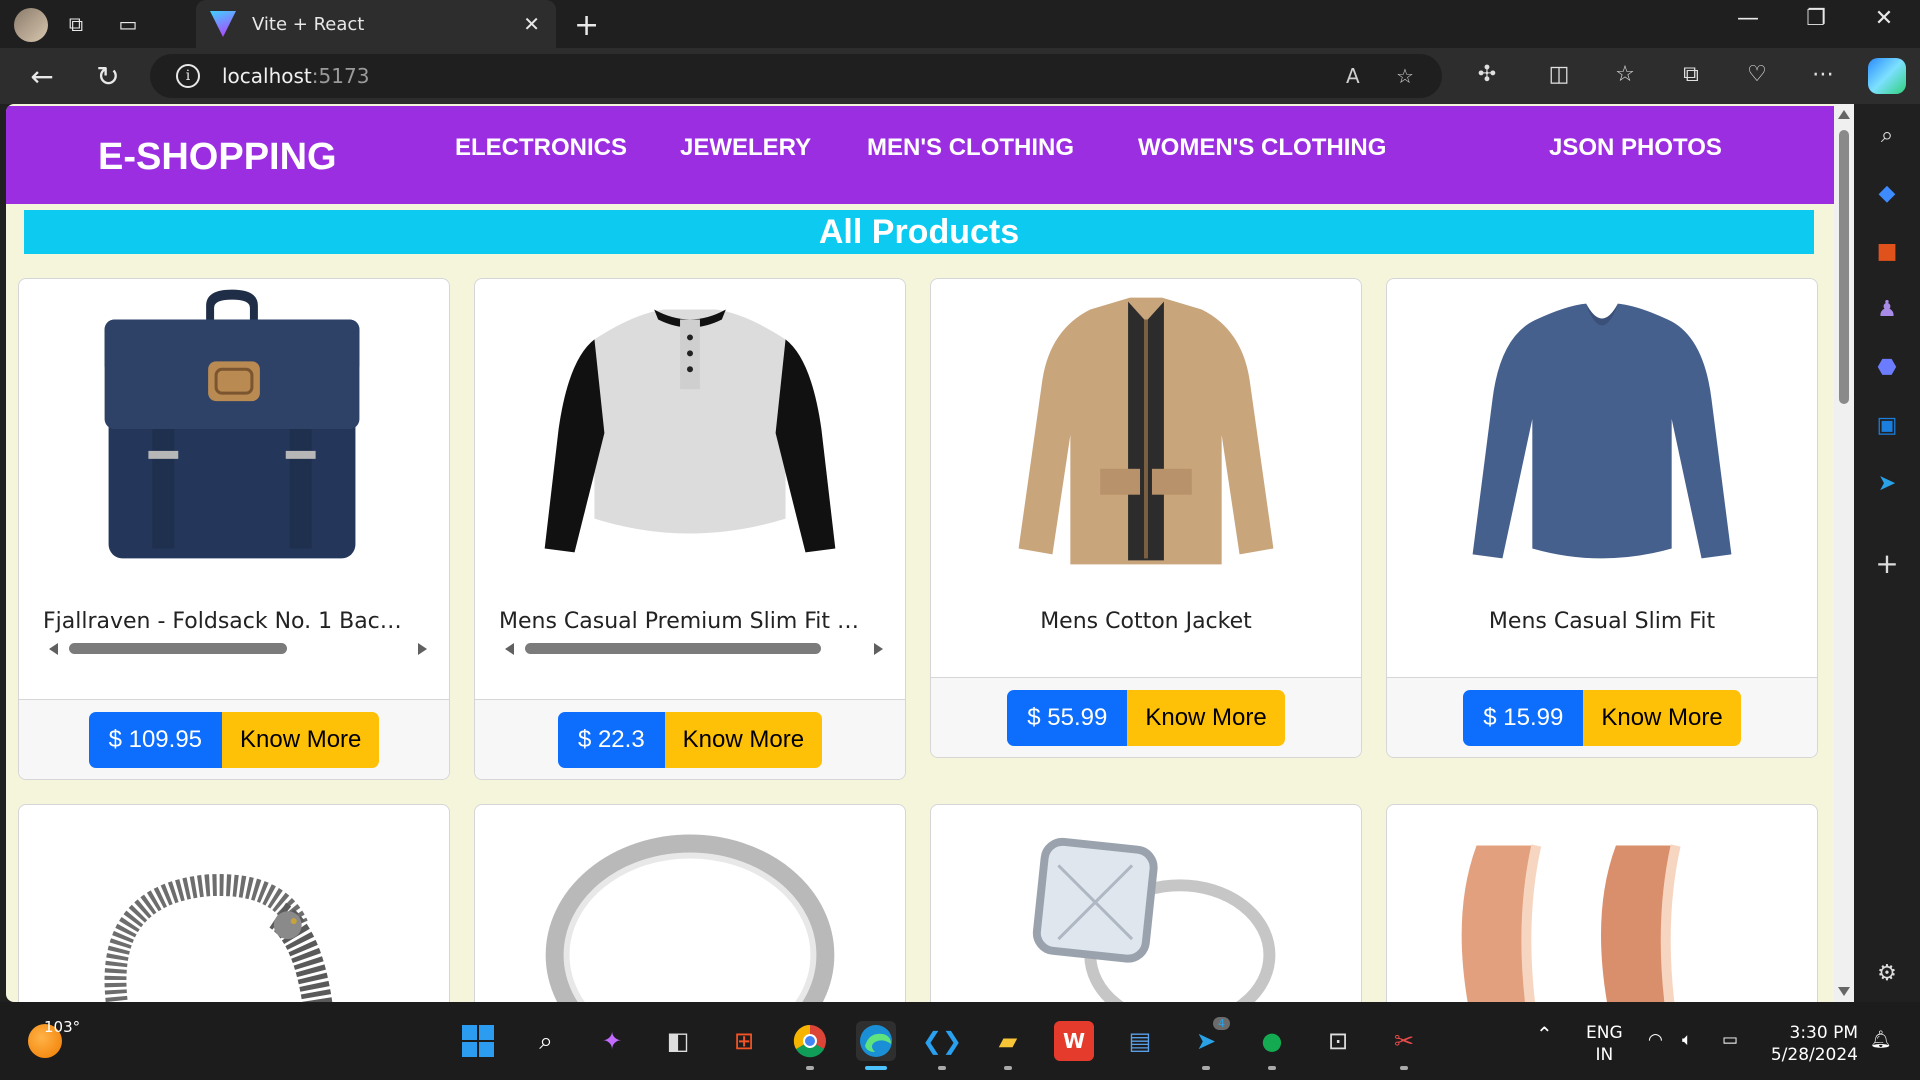 The image size is (1920, 1080). Describe the element at coordinates (810, 1045) in the screenshot. I see `chrome-icon` at that location.